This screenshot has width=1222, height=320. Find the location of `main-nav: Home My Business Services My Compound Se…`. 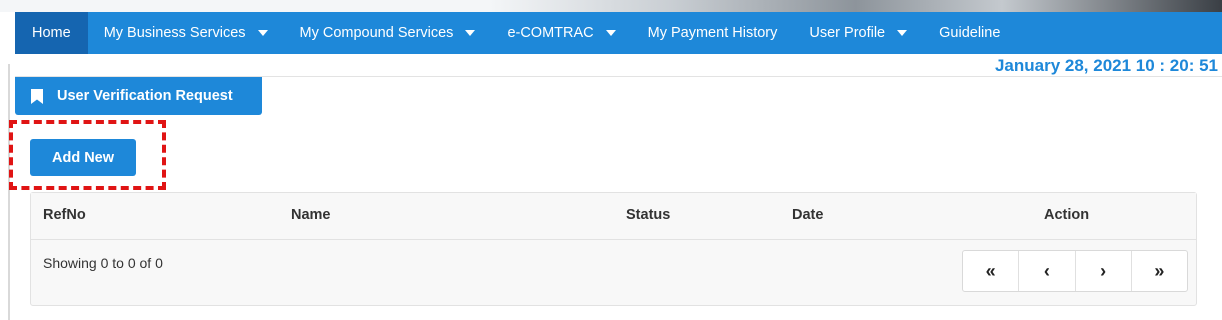

main-nav: Home My Business Services My Compound Se… is located at coordinates (618, 33).